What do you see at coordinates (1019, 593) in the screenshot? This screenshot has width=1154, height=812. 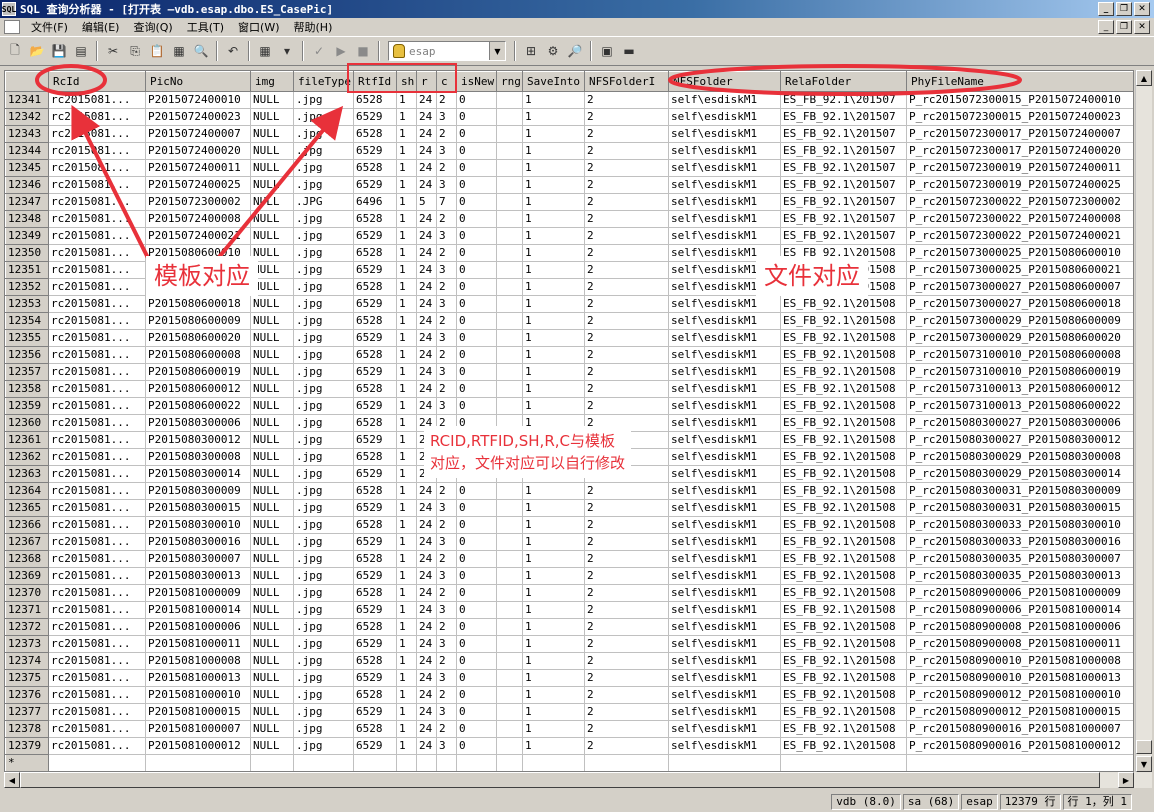 I see `cell-phyfilename: P_rc2015080900006_P2015081000009` at bounding box center [1019, 593].